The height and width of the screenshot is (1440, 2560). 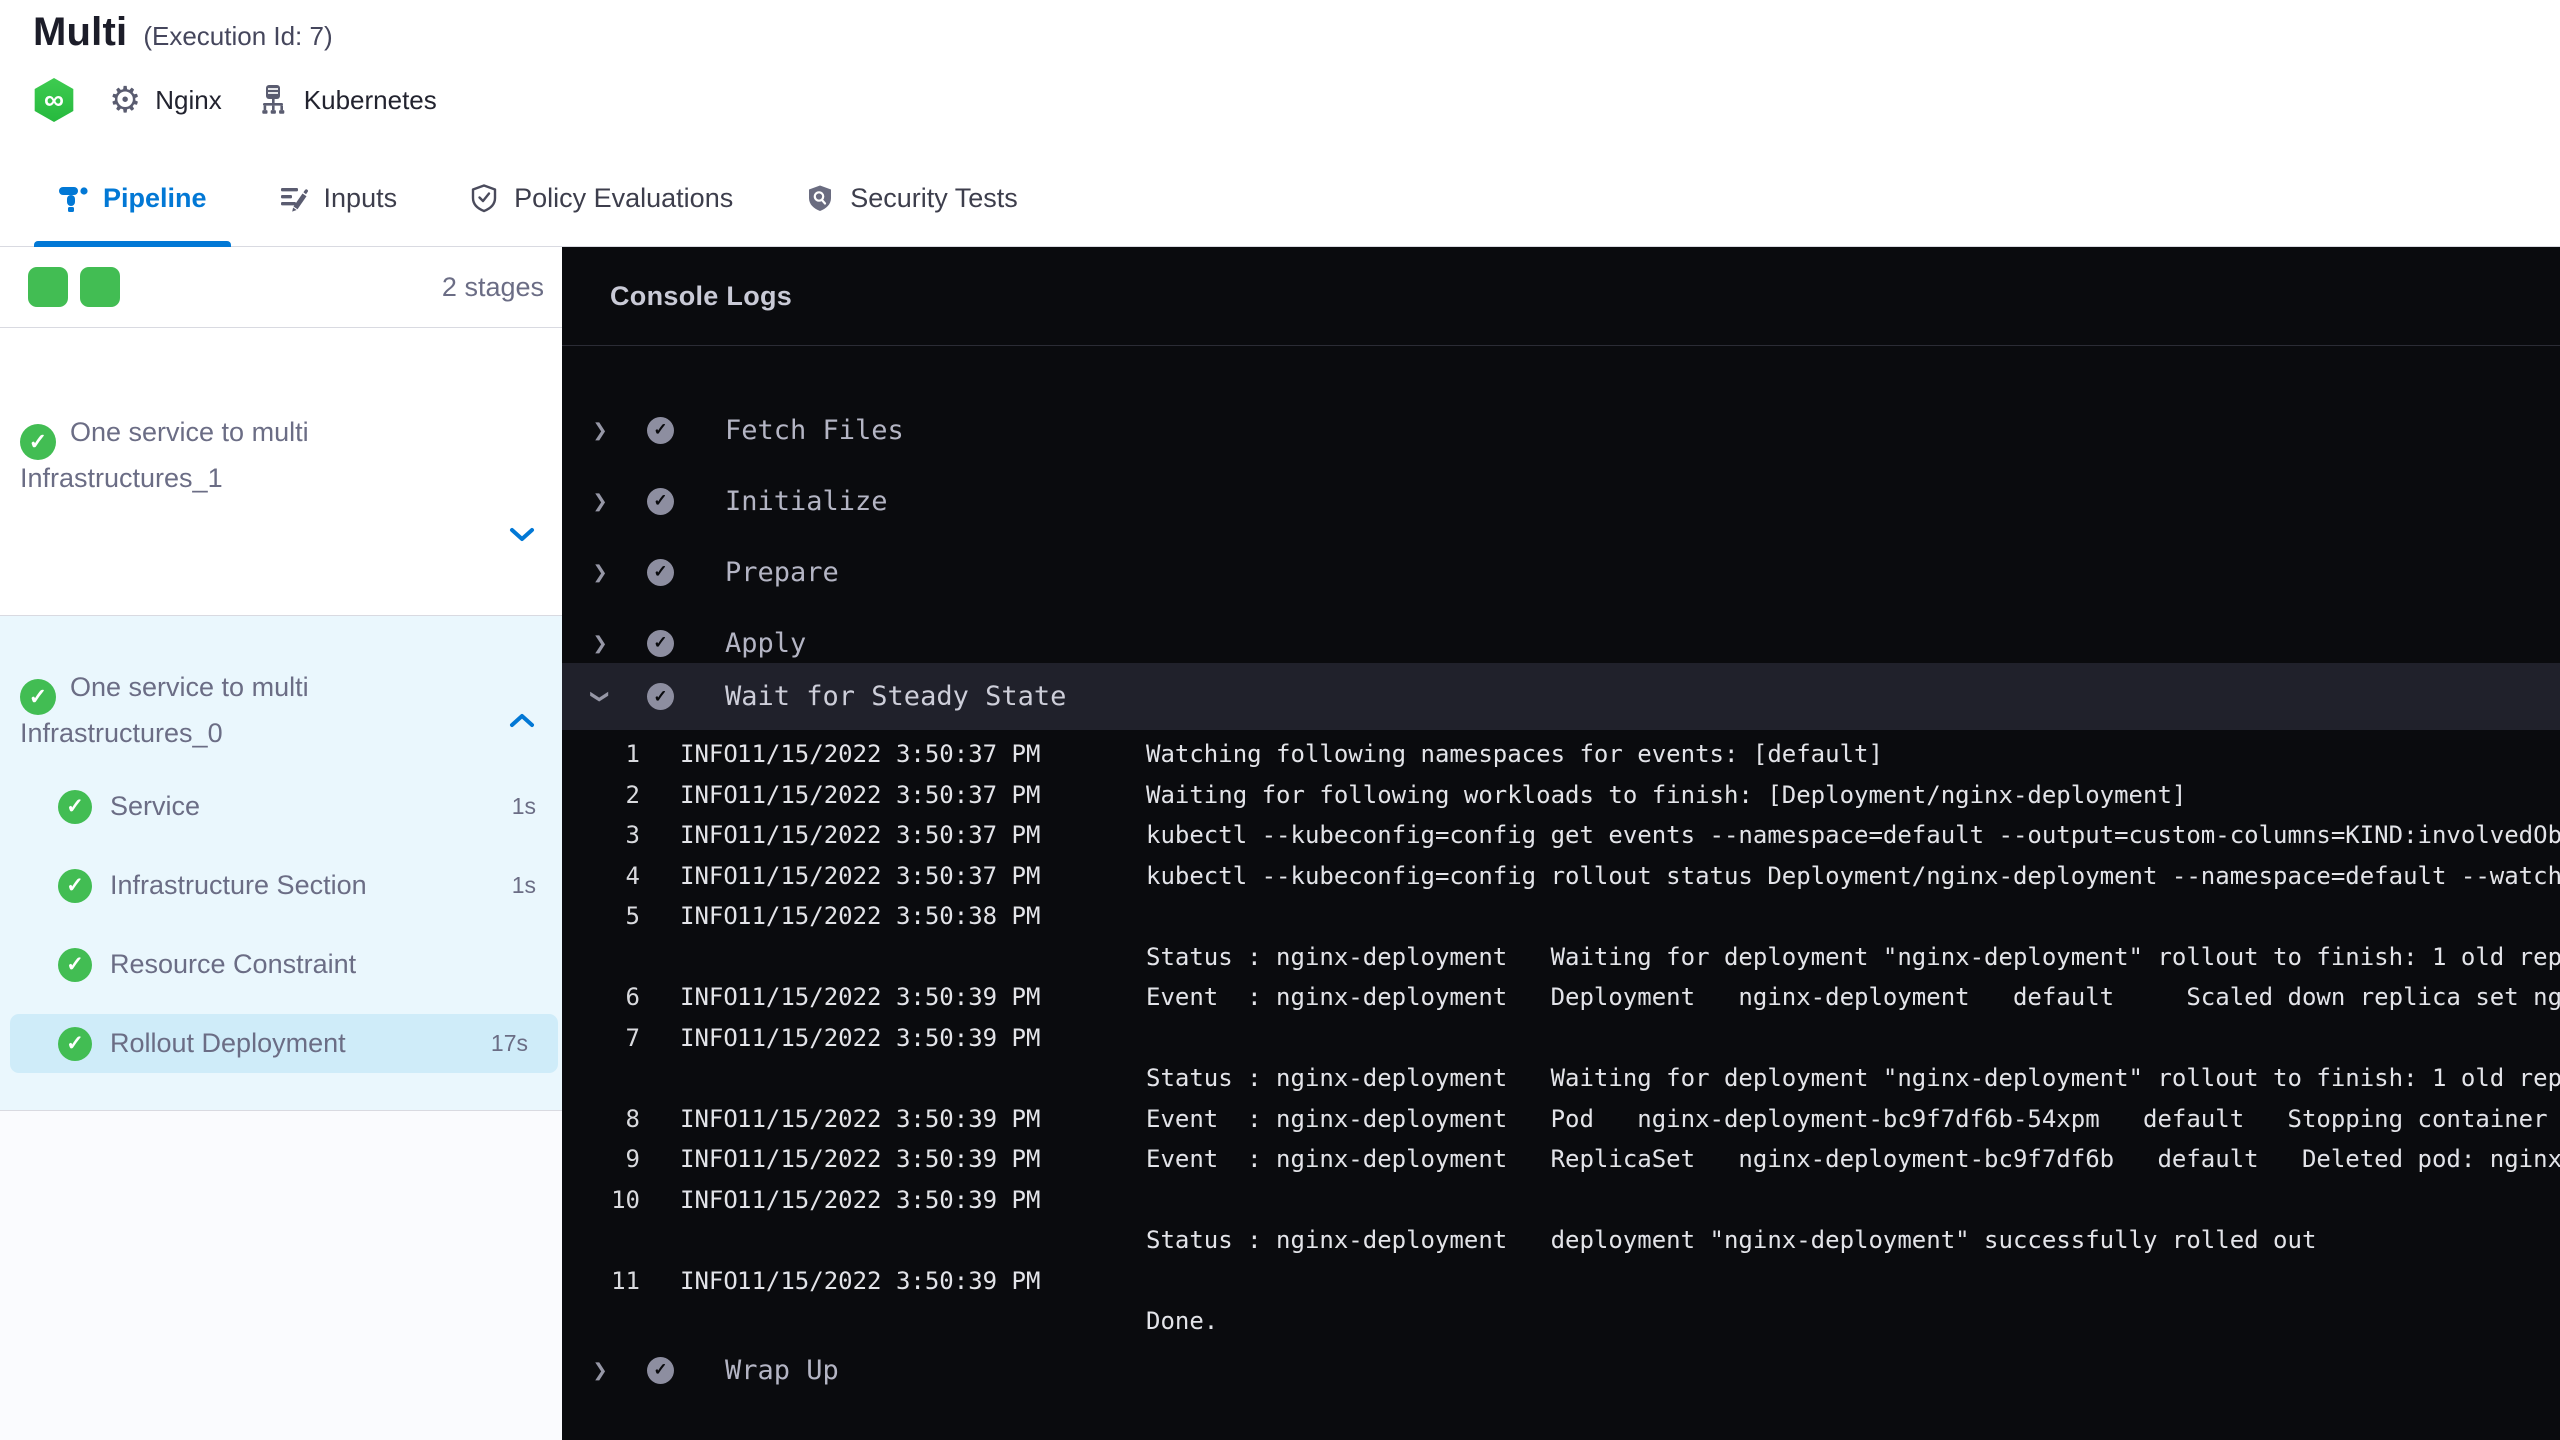 I want to click on log-message: Done., so click(x=1182, y=1321).